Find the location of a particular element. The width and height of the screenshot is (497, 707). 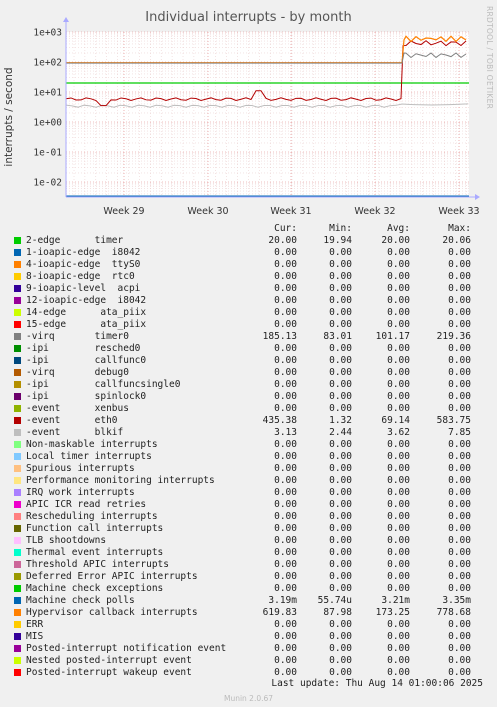

legend-label: Spurious interrupts is located at coordinates (80, 468).